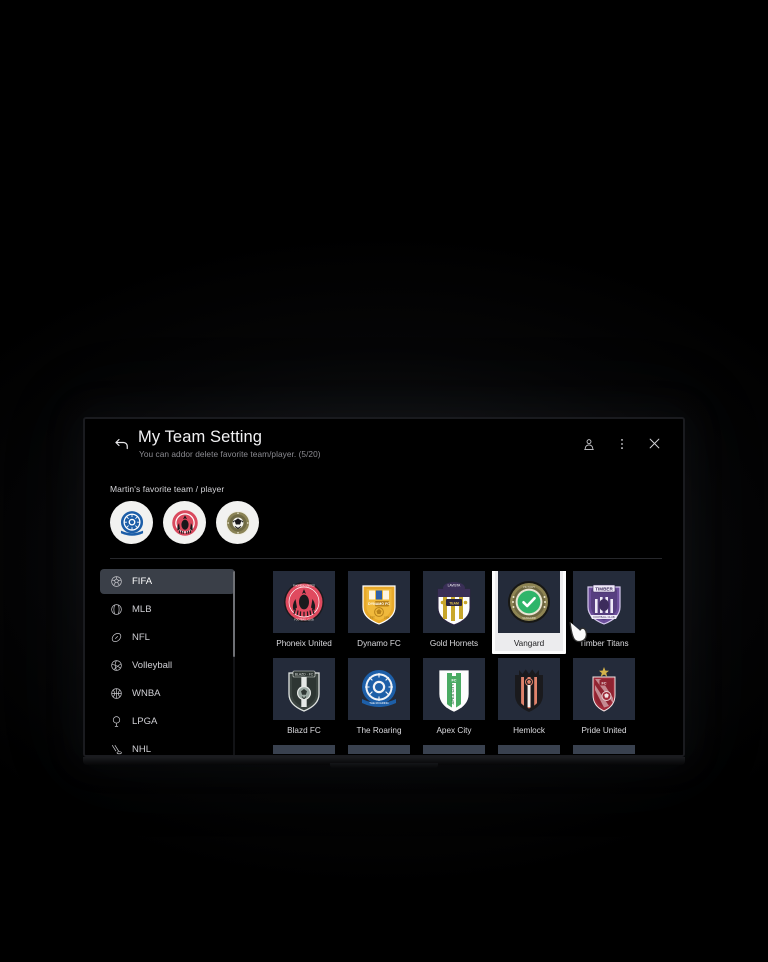  What do you see at coordinates (588, 443) in the screenshot?
I see `profile-icon` at bounding box center [588, 443].